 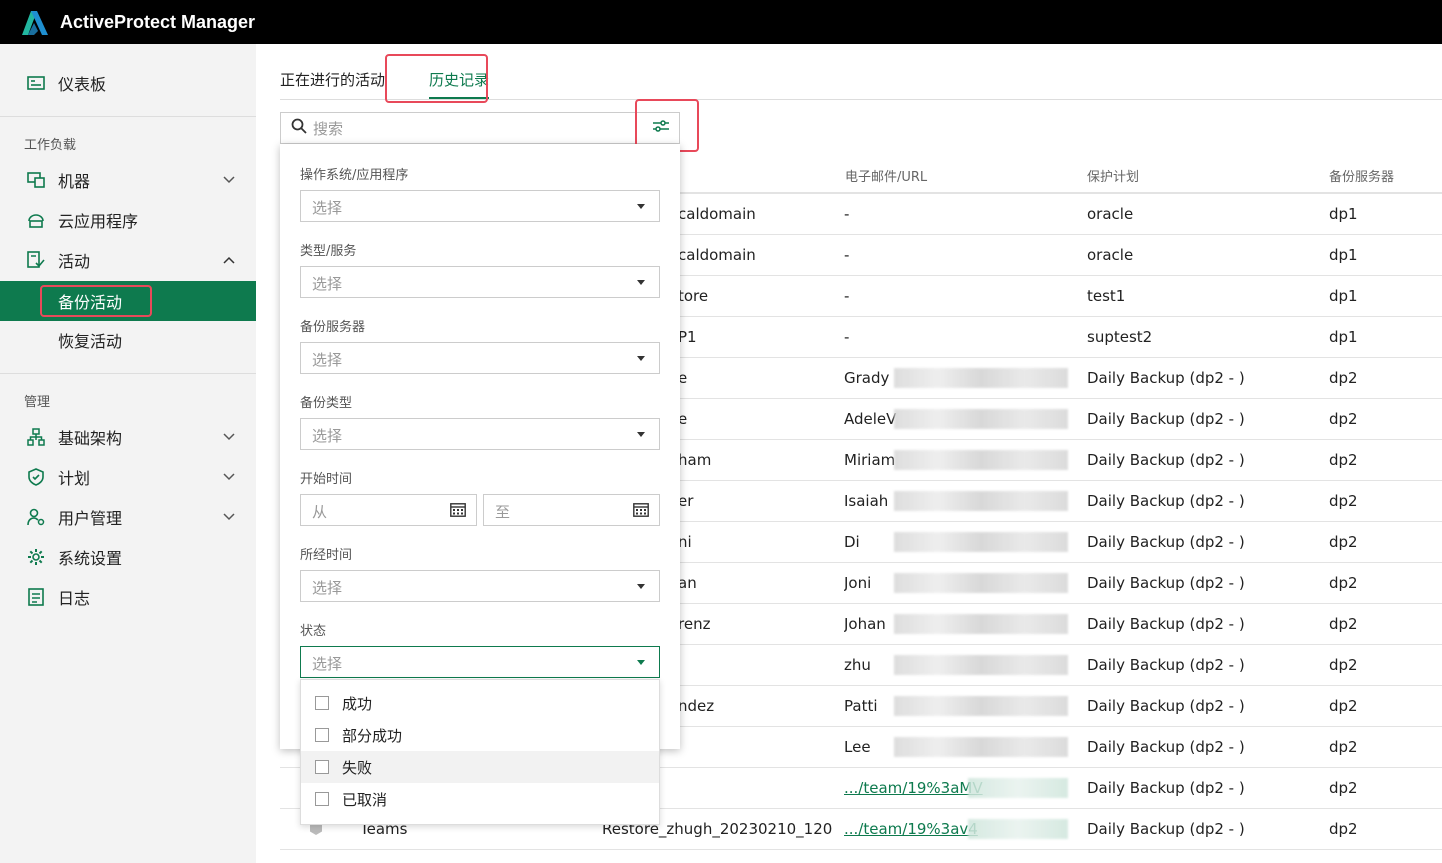 I want to click on date-placeholder: 从, so click(x=320, y=512).